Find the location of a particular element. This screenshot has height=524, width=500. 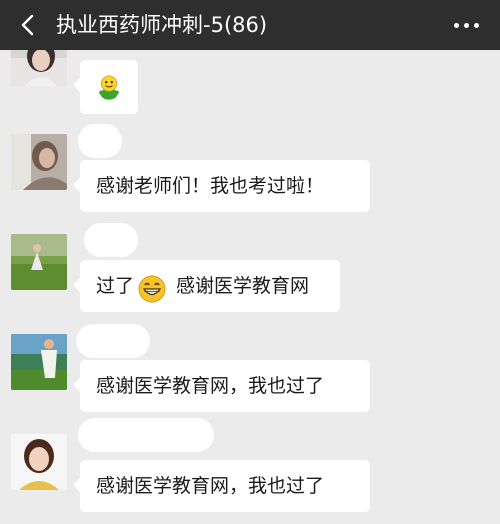

more-options-button is located at coordinates (466, 25).